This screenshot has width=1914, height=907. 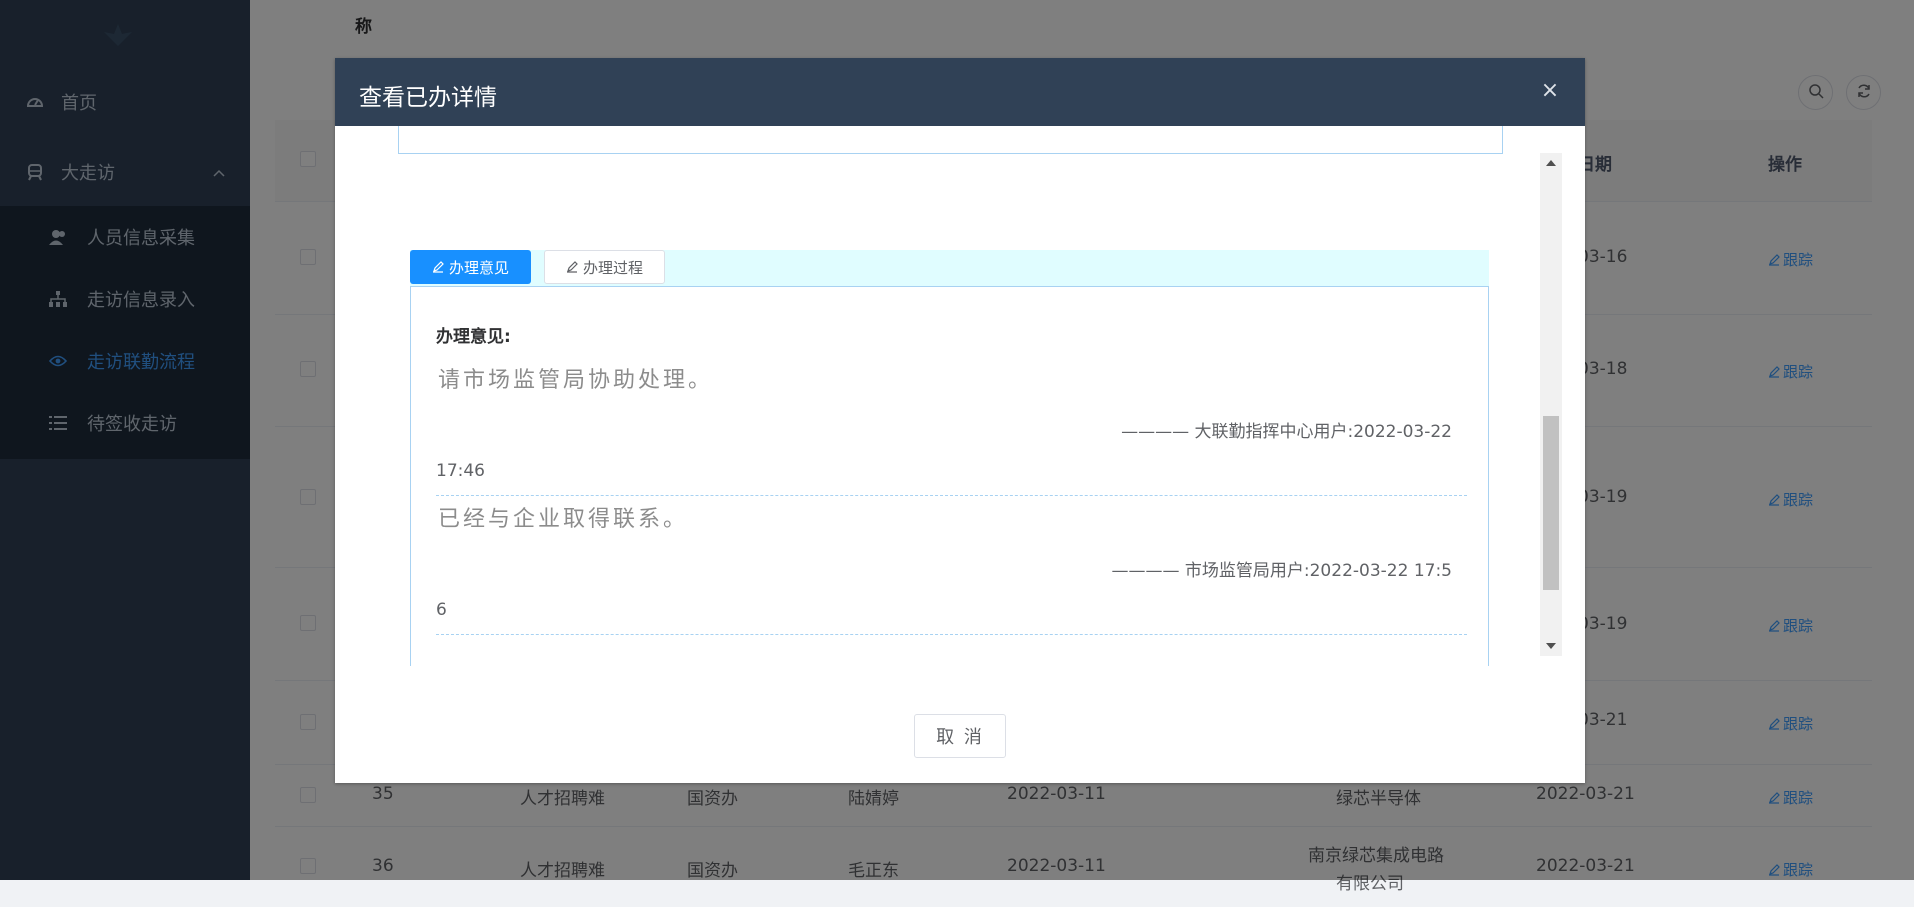 What do you see at coordinates (1550, 91) in the screenshot?
I see `close-icon: ×` at bounding box center [1550, 91].